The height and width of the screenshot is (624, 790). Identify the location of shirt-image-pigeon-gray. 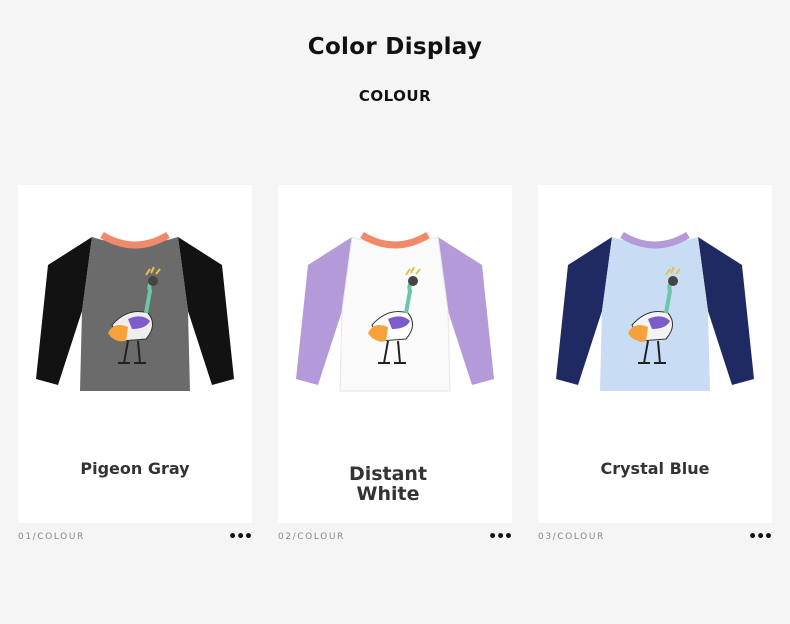
(135, 311).